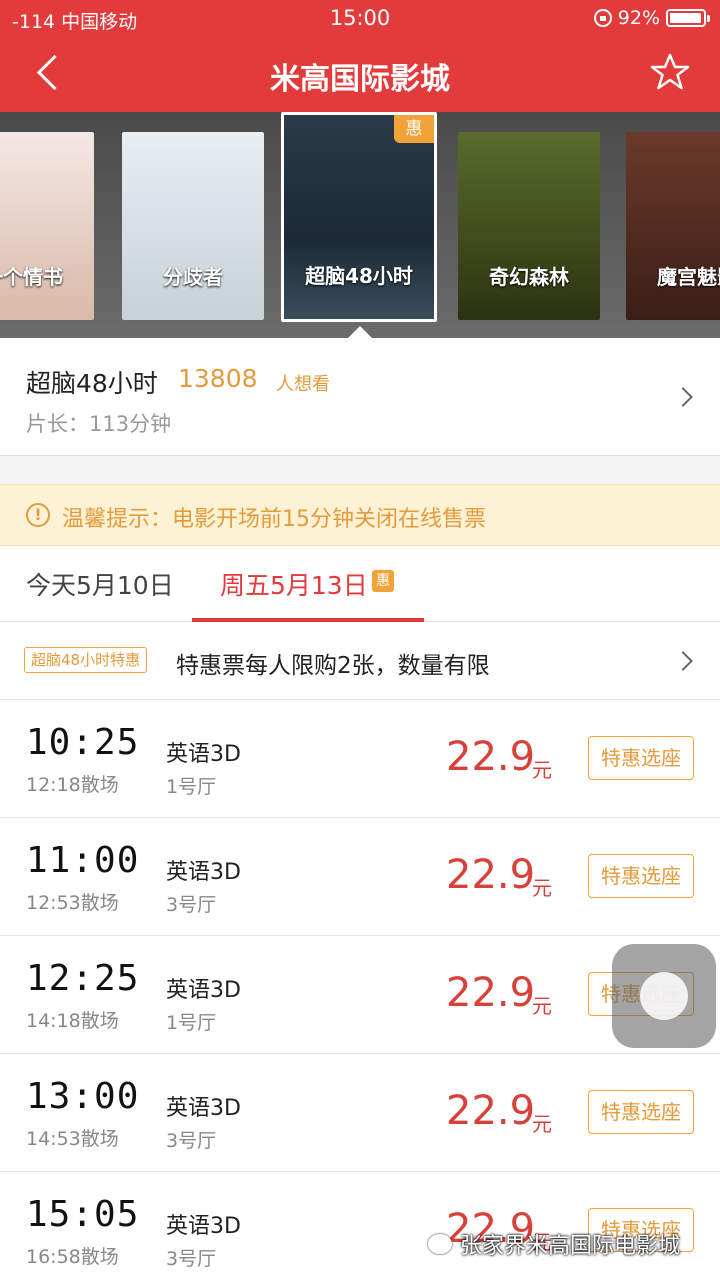 This screenshot has height=1280, width=720. Describe the element at coordinates (72, 1257) in the screenshot. I see `show-end-time: 16:58散场` at that location.